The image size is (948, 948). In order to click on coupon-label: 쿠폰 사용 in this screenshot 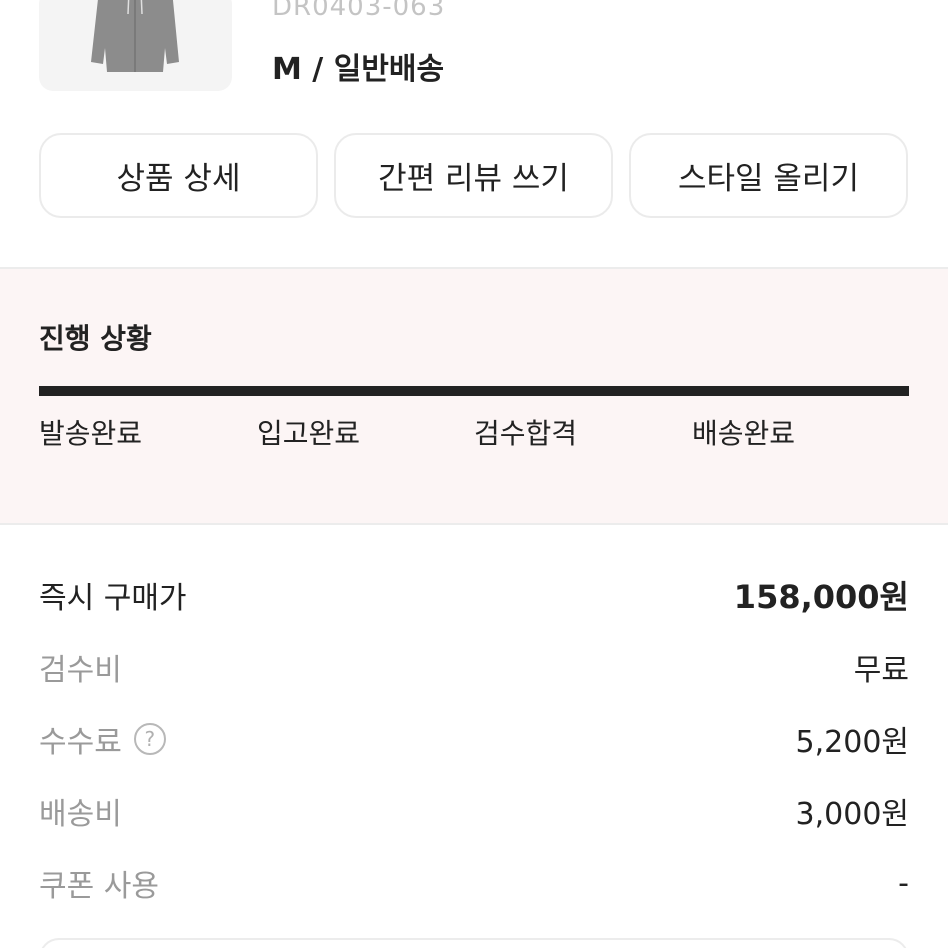, I will do `click(99, 886)`.